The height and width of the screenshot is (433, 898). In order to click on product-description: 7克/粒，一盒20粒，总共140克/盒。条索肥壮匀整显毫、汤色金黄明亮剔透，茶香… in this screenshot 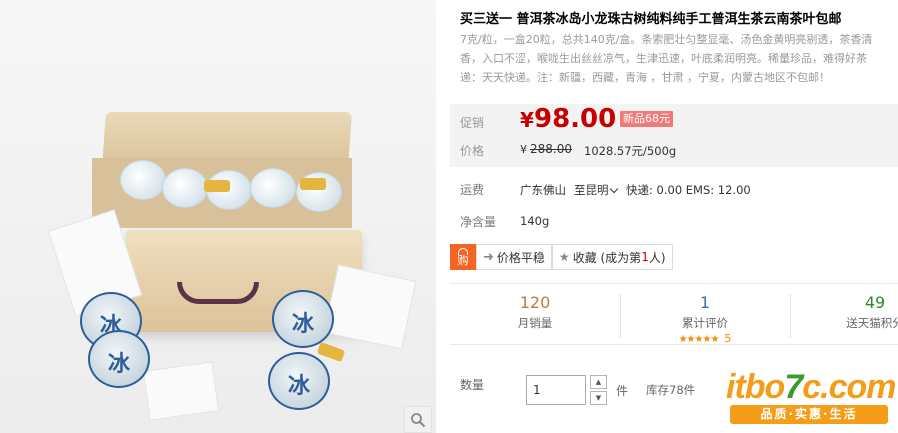, I will do `click(679, 58)`.